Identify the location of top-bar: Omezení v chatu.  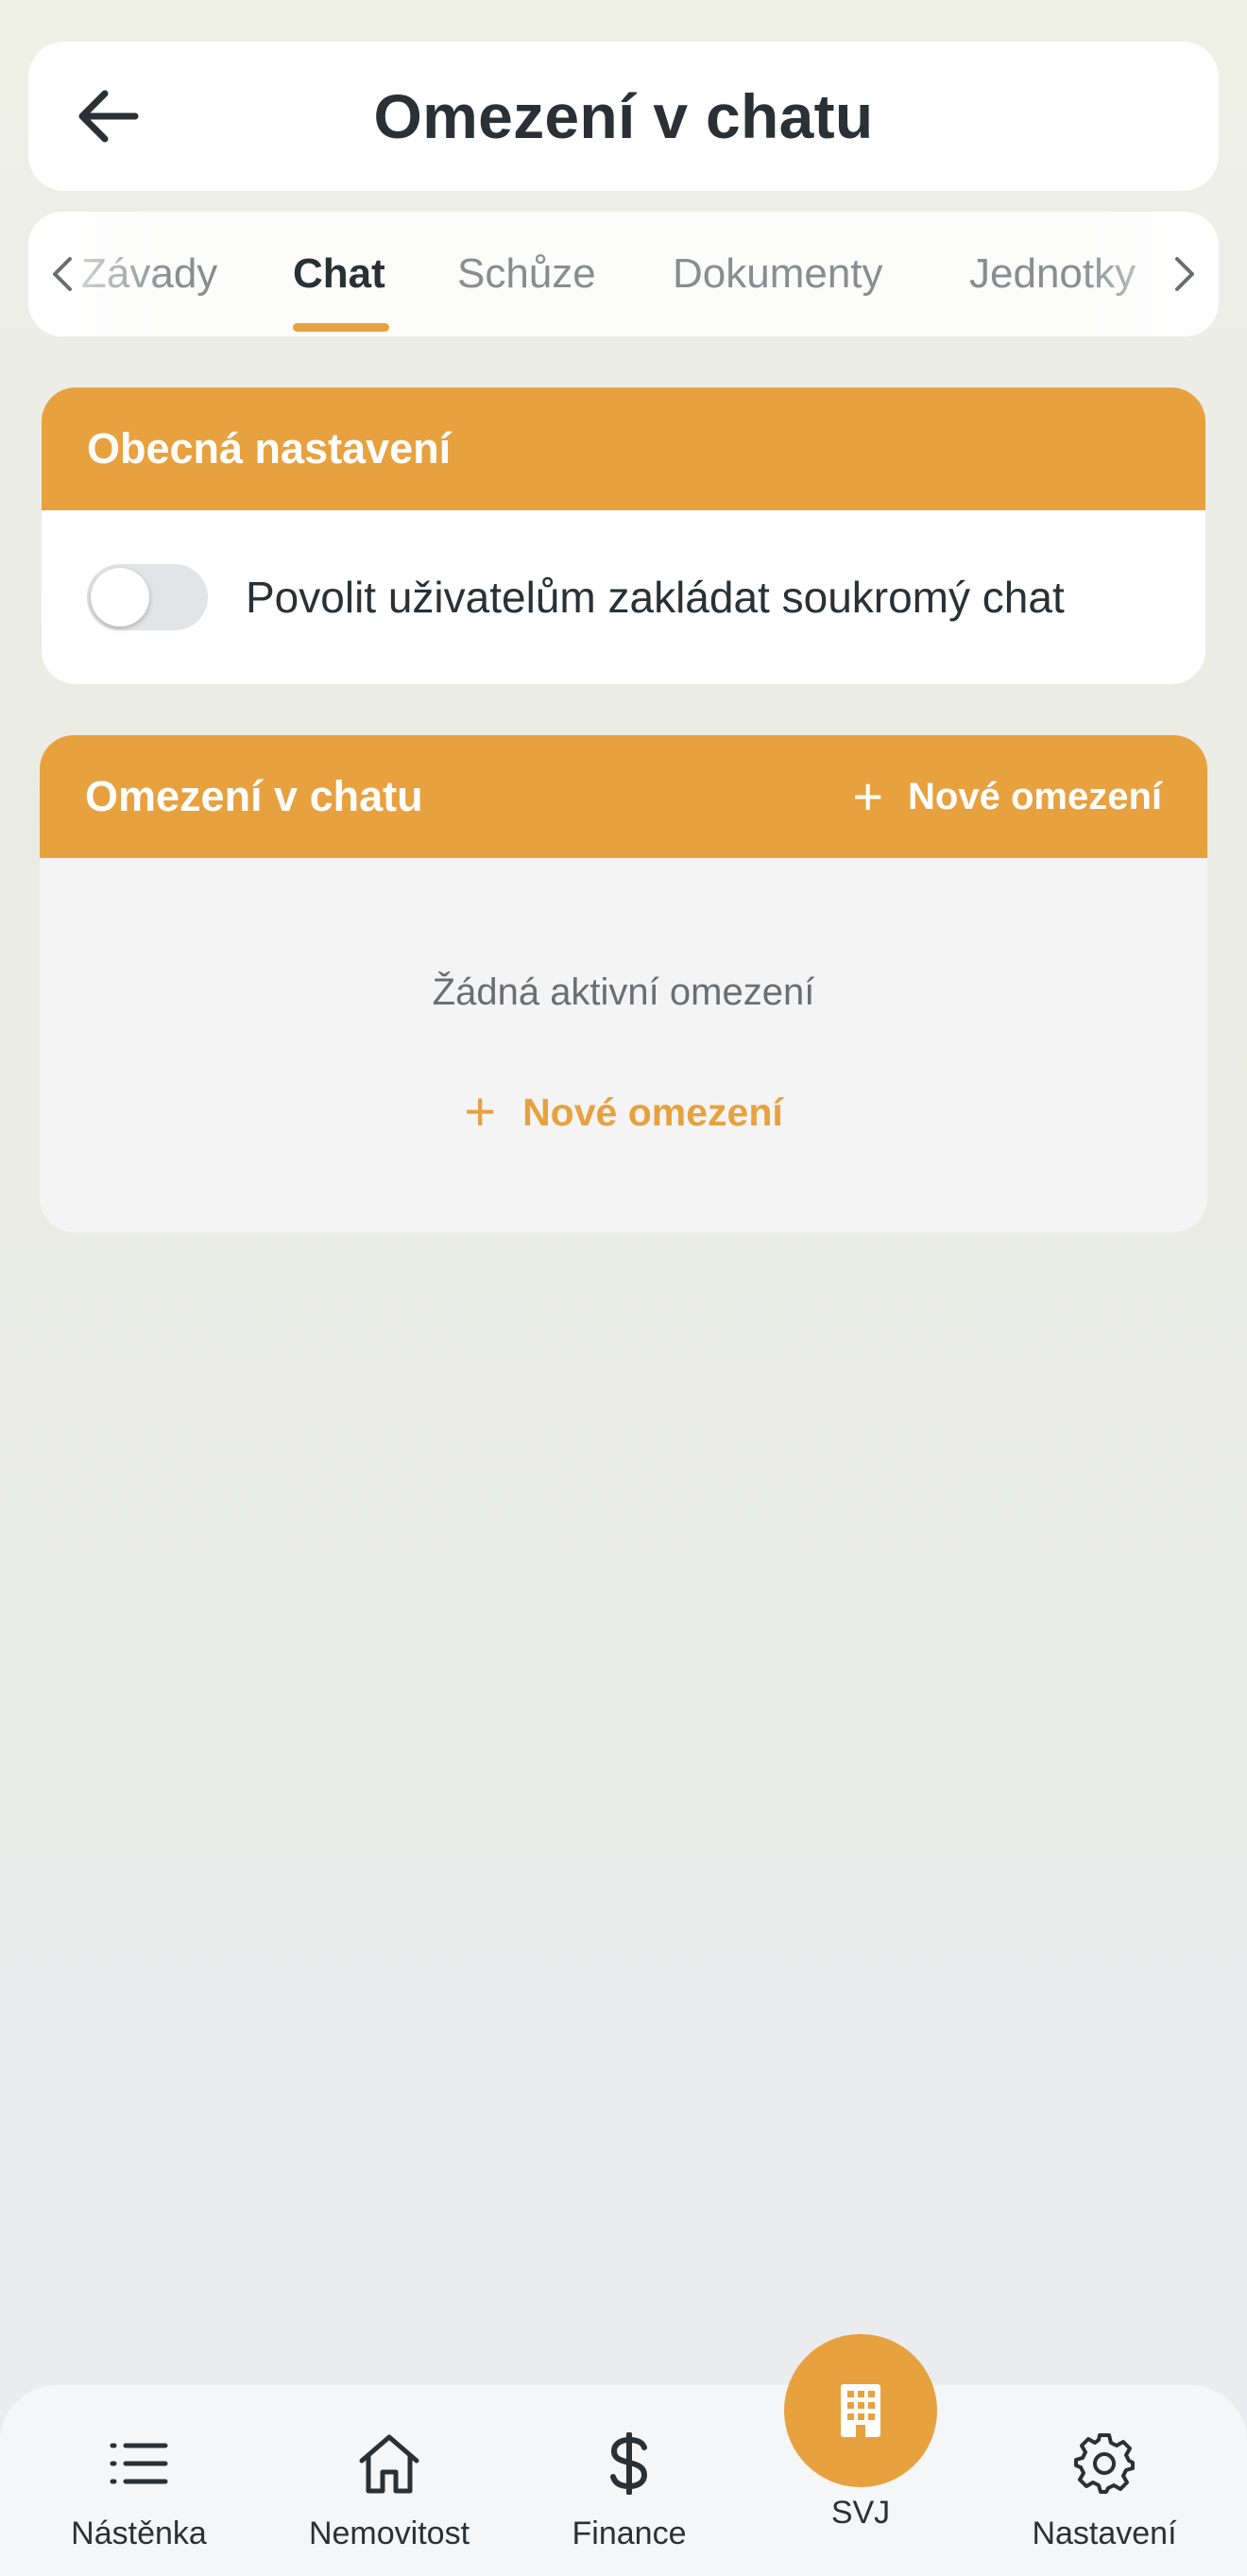
(624, 116).